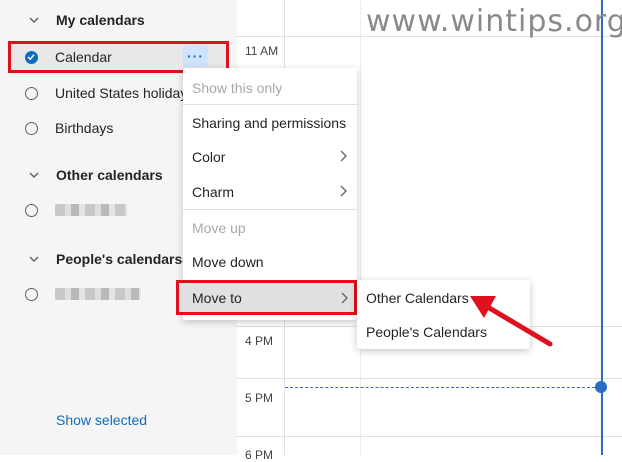  Describe the element at coordinates (442, 387) in the screenshot. I see `current-time-line` at that location.